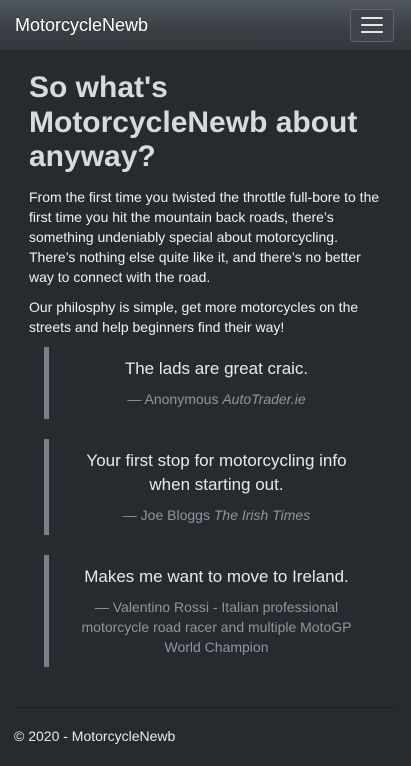  I want to click on testimonial-author: — Anonymous, so click(173, 398).